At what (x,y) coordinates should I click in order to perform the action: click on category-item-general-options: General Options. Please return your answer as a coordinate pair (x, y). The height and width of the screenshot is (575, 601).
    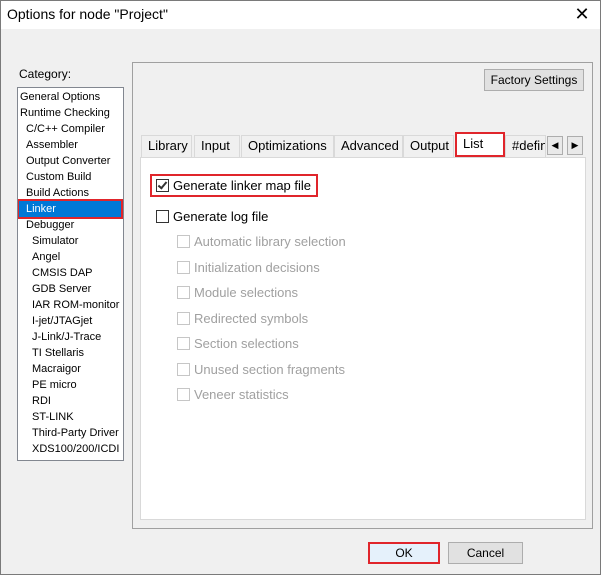
    Looking at the image, I should click on (62, 97).